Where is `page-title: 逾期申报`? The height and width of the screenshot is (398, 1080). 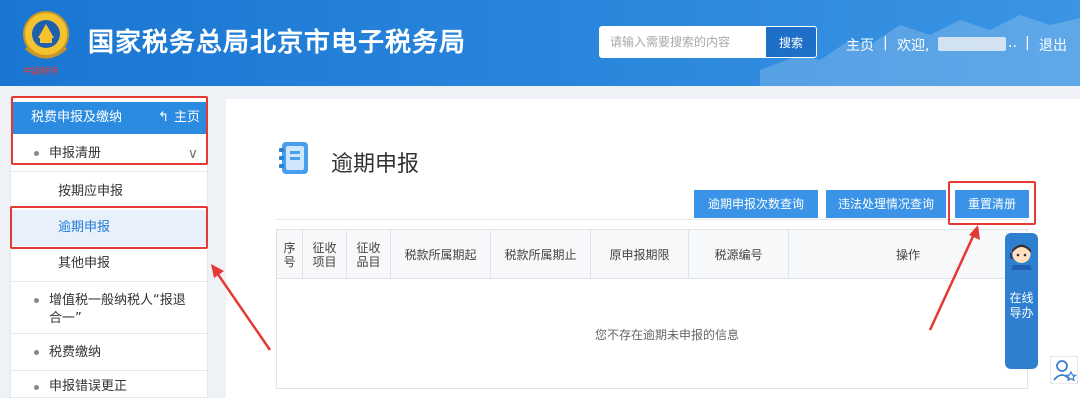
page-title: 逾期申报 is located at coordinates (375, 164).